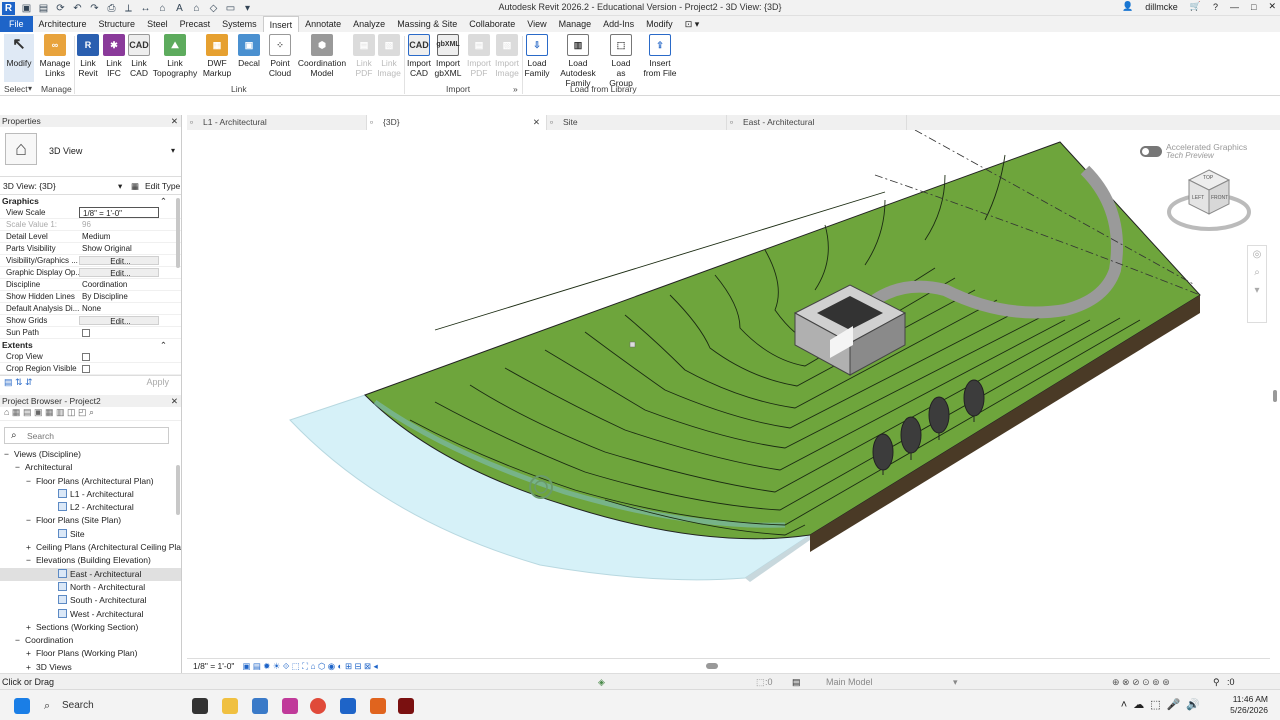 The height and width of the screenshot is (720, 1280). I want to click on viewport-scrollbar-v, so click(1275, 396).